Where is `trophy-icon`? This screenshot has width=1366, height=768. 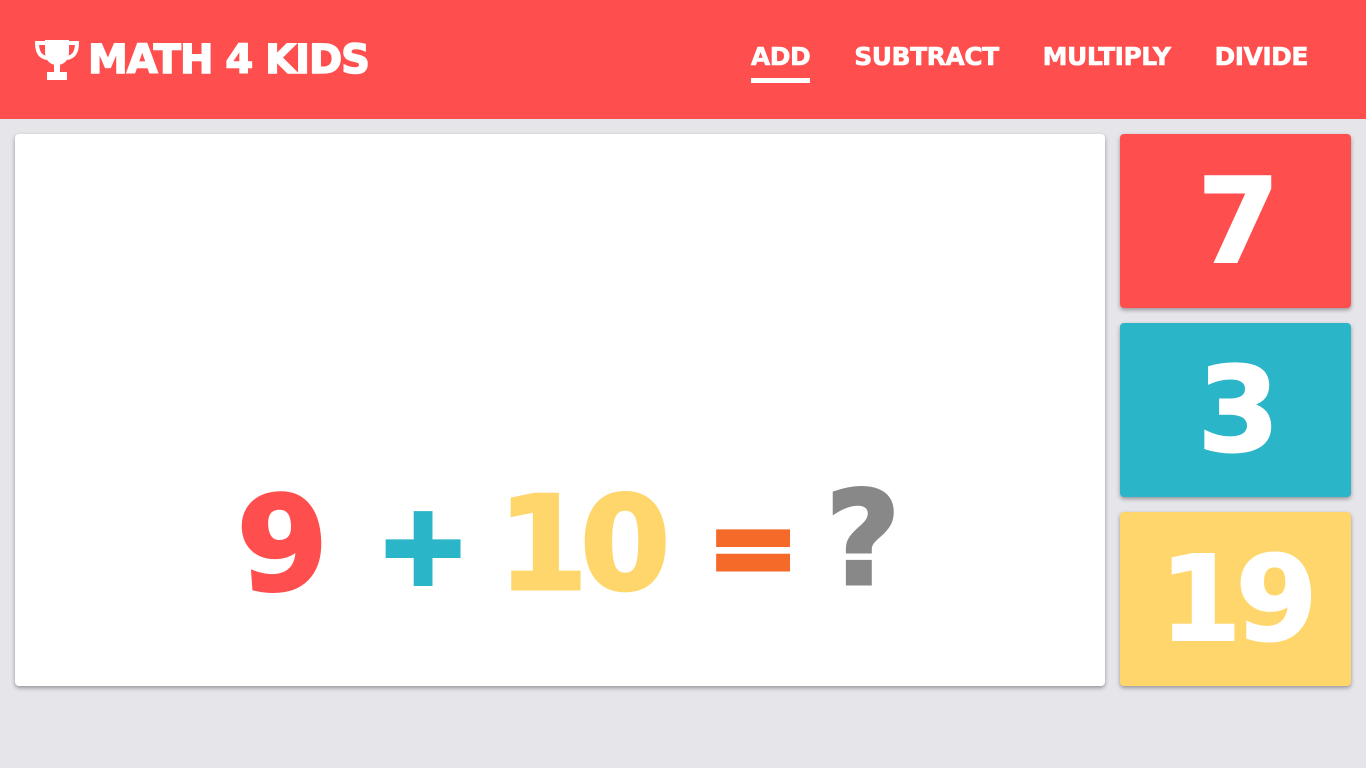 trophy-icon is located at coordinates (57, 60).